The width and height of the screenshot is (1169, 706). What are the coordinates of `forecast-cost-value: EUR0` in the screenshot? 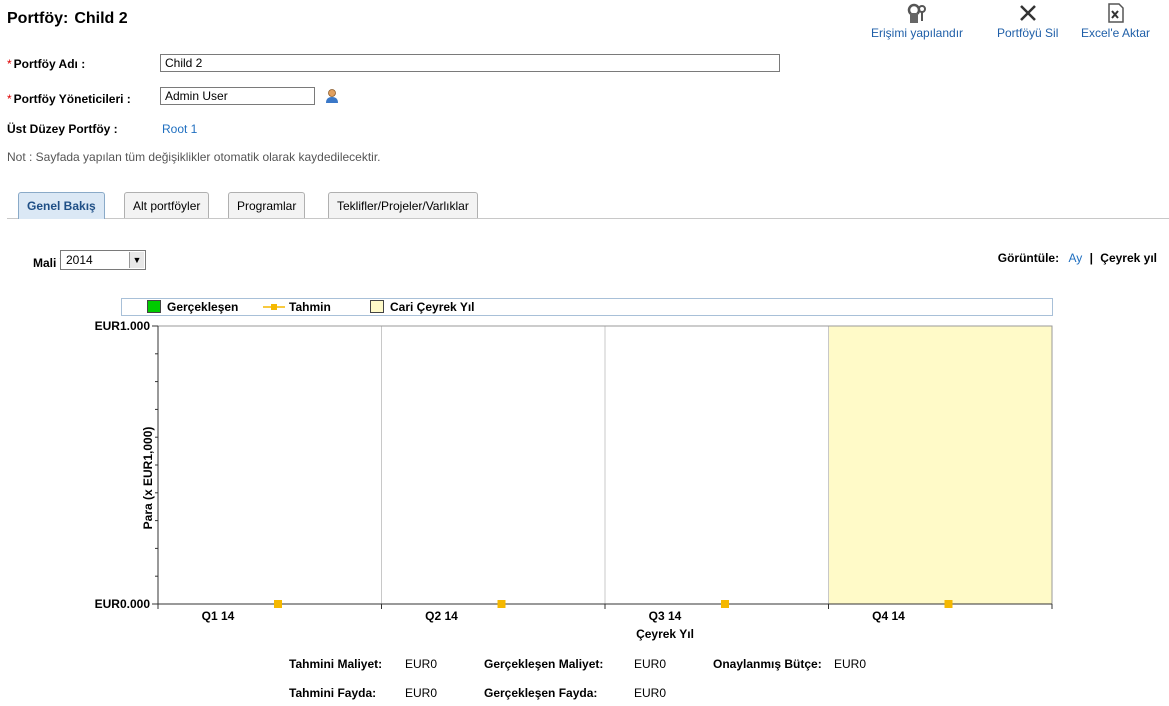 It's located at (421, 664).